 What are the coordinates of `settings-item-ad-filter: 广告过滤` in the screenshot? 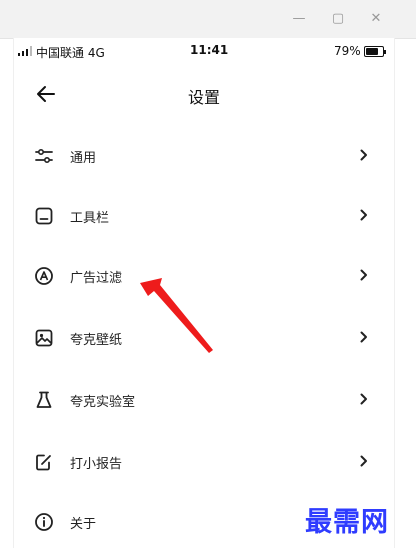 It's located at (204, 276).